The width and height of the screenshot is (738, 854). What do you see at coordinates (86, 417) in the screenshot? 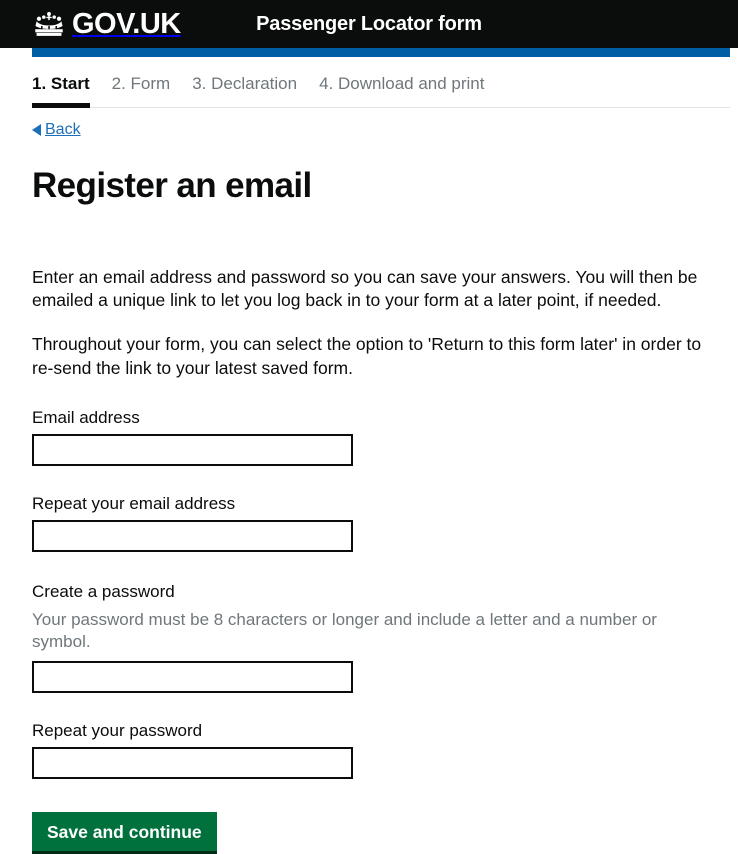
I see `email-label: Email address` at bounding box center [86, 417].